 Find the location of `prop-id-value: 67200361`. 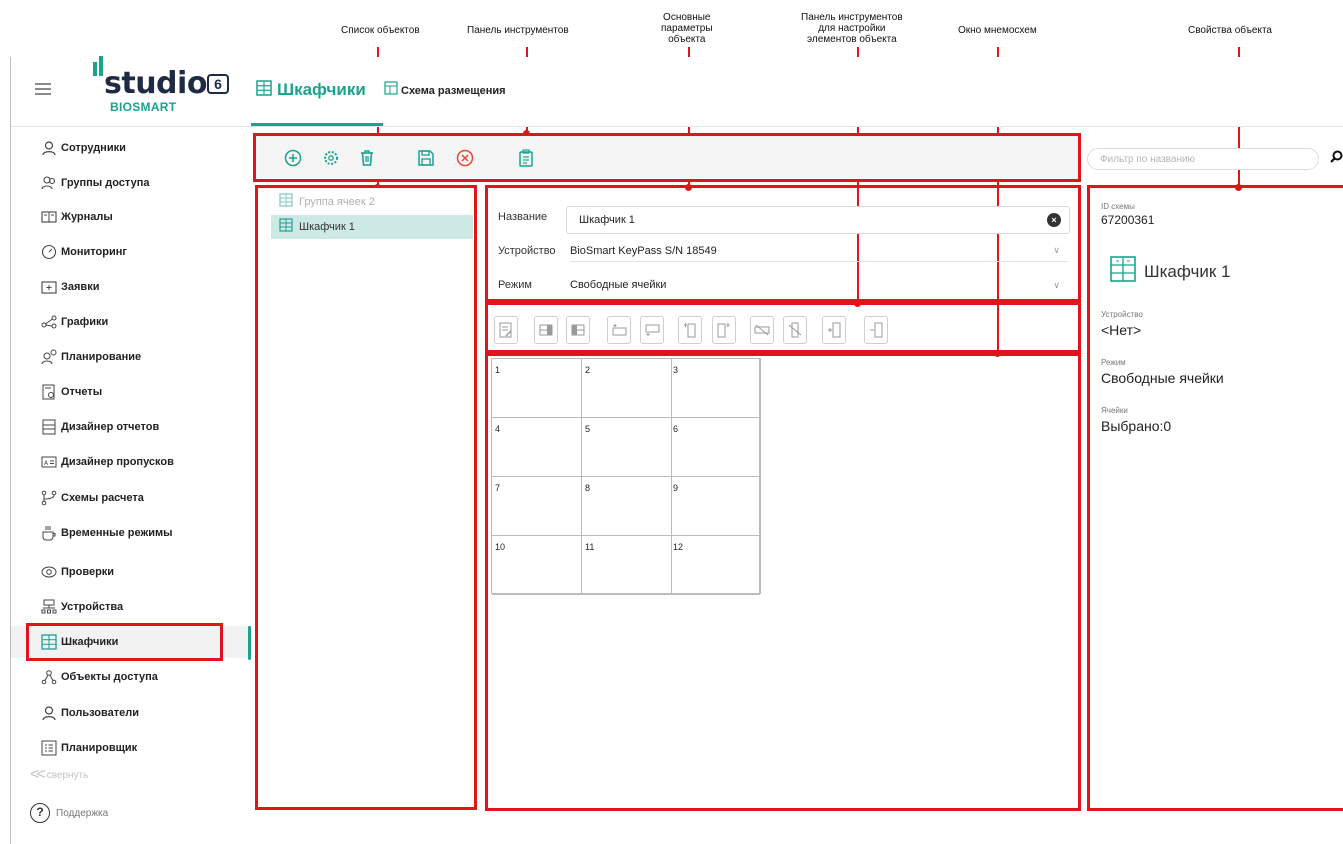

prop-id-value: 67200361 is located at coordinates (1128, 220).